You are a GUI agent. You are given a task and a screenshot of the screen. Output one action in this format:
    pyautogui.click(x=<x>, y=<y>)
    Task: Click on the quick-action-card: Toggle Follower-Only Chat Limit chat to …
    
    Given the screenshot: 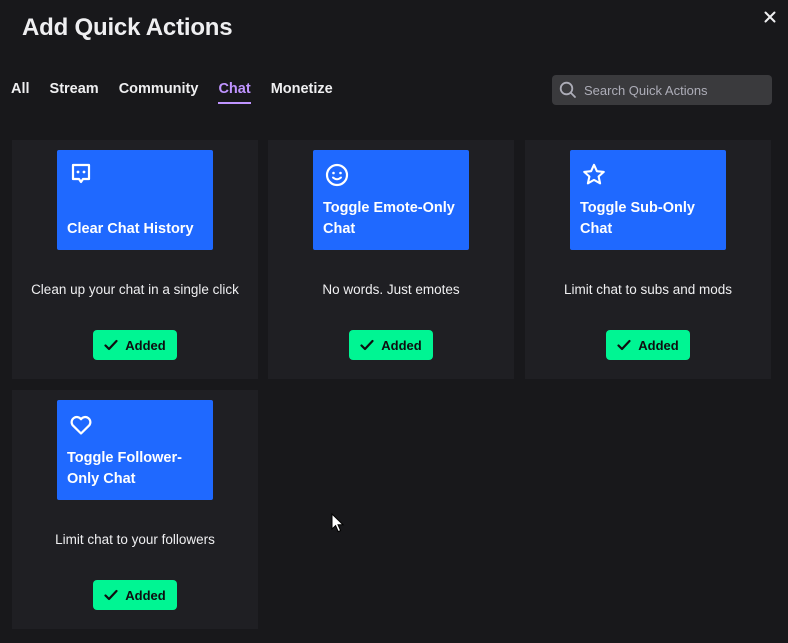 What is the action you would take?
    pyautogui.click(x=135, y=509)
    